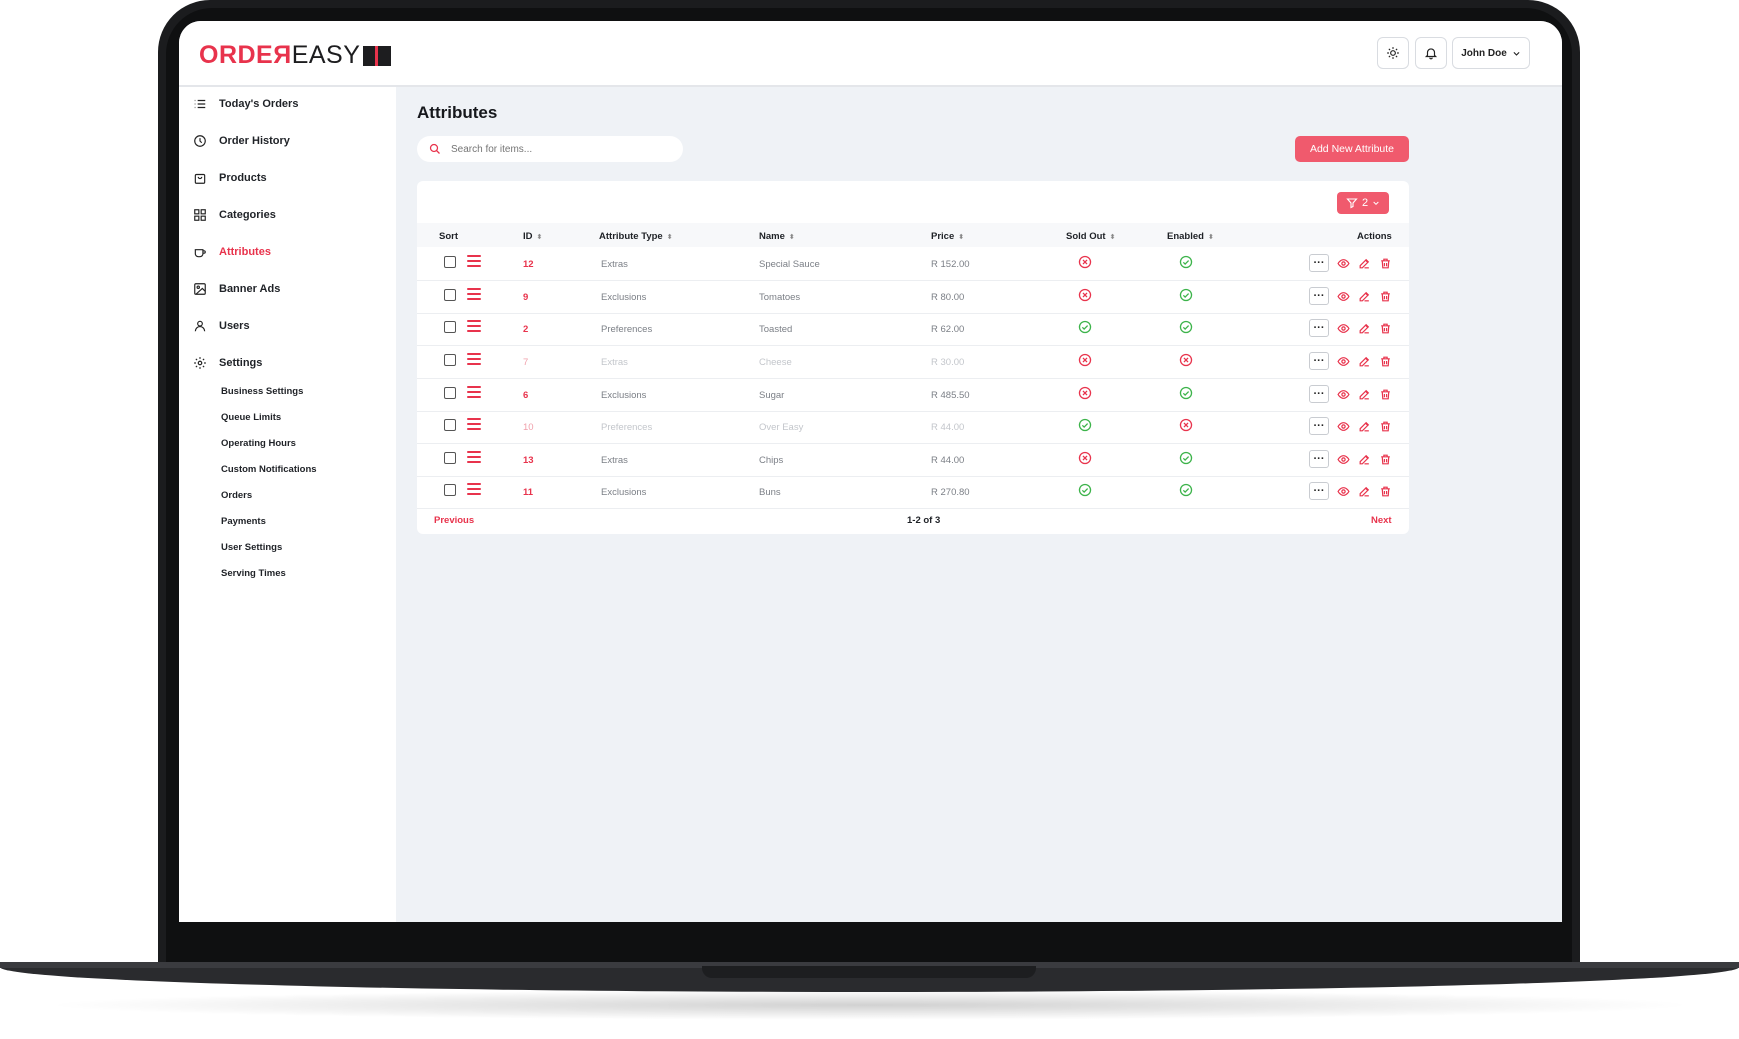  Describe the element at coordinates (251, 417) in the screenshot. I see `settings-sub-queue-limits: Queue Limits` at that location.